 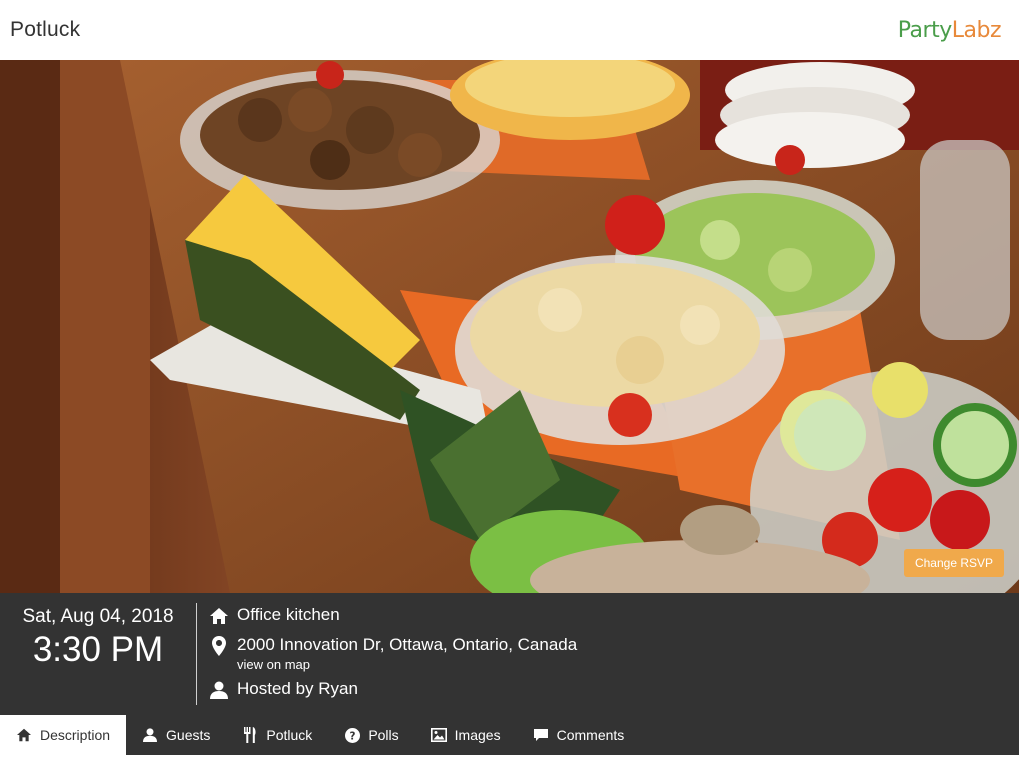 I want to click on logo-part-party: Party, so click(x=924, y=30).